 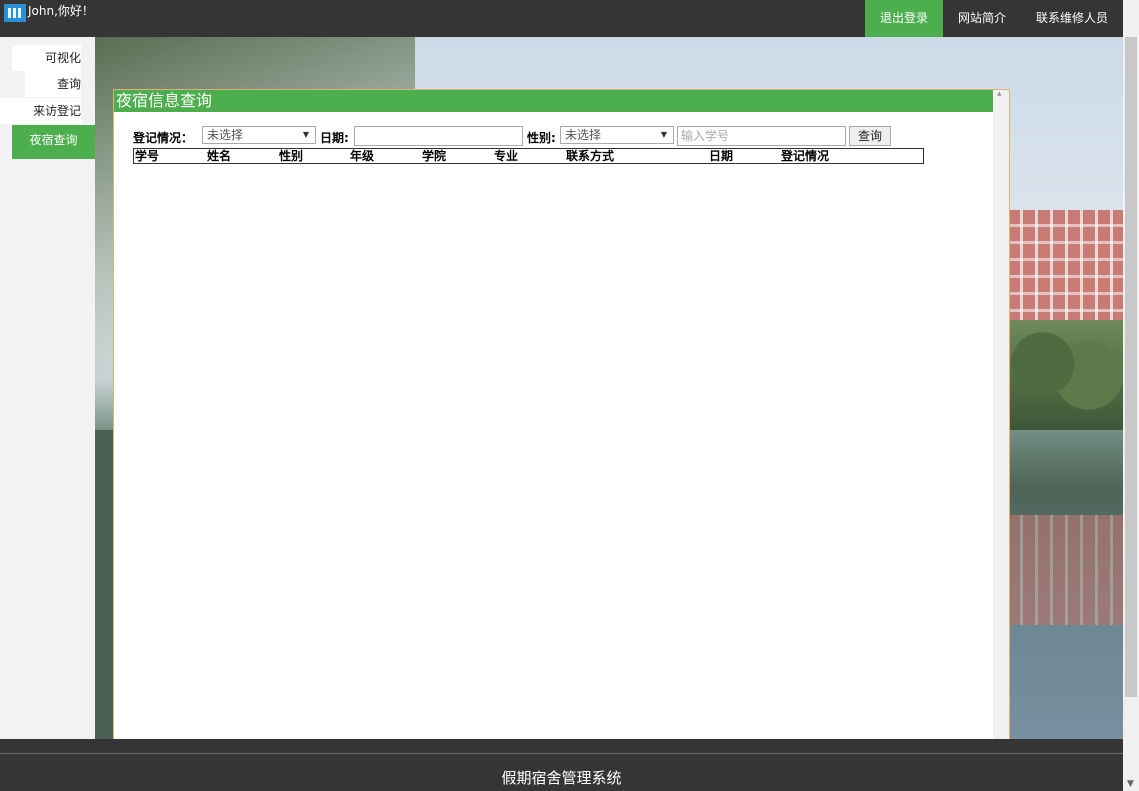 What do you see at coordinates (561, 18) in the screenshot?
I see `top-bar: John,你好！ 退出登录 网站简介 联系维修人员` at bounding box center [561, 18].